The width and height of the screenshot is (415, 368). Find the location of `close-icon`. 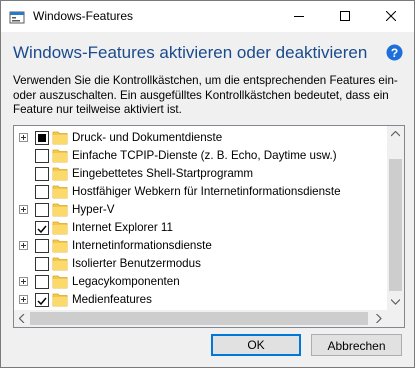

close-icon is located at coordinates (391, 16).